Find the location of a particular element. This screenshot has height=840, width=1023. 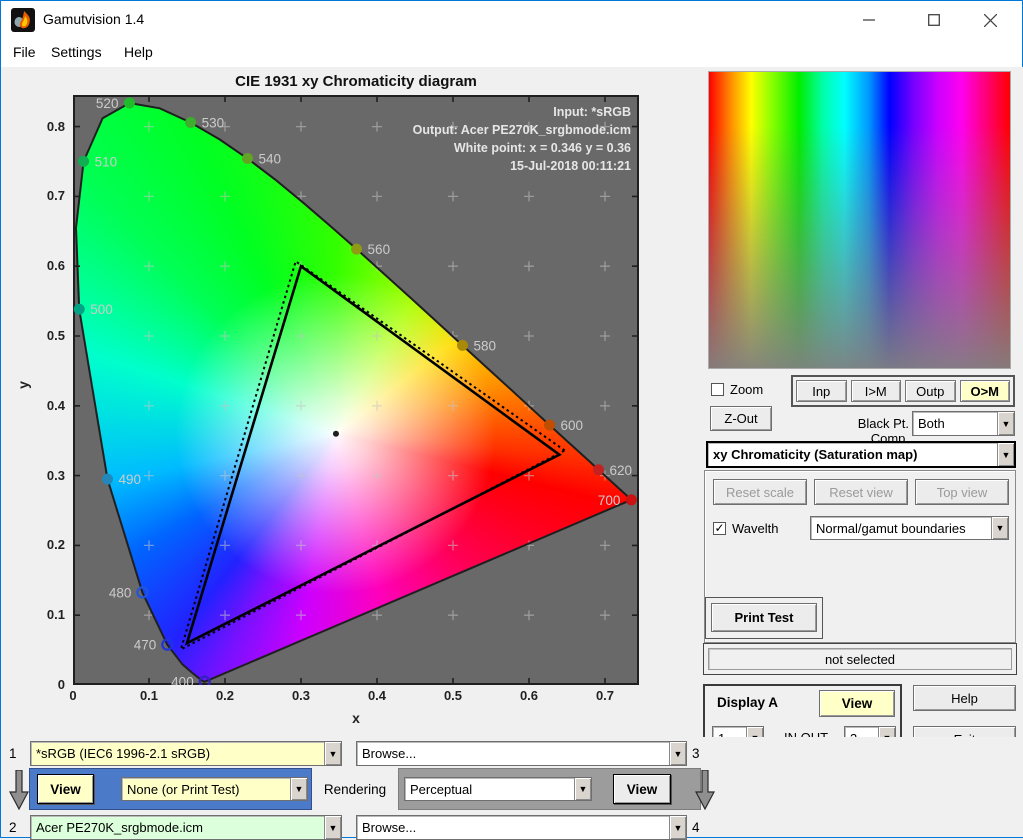

display-mode-select: xy Chromaticity (Saturation map) ▼ is located at coordinates (861, 454).